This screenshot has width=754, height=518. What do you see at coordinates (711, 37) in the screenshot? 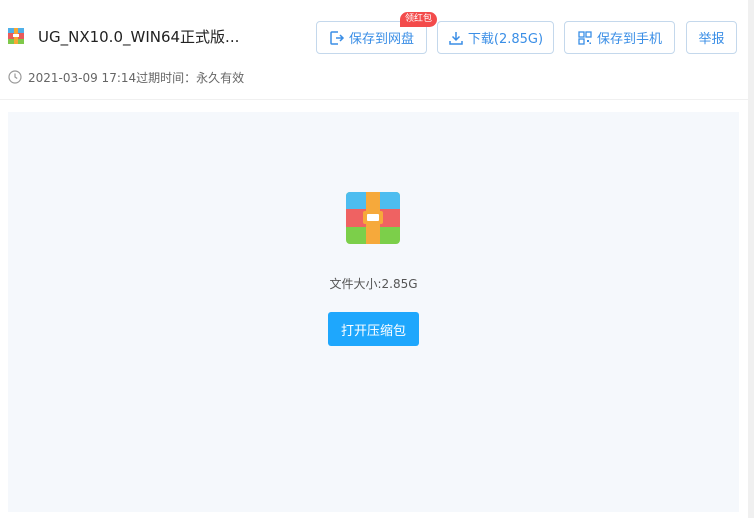
I see `report-button: 举报` at bounding box center [711, 37].